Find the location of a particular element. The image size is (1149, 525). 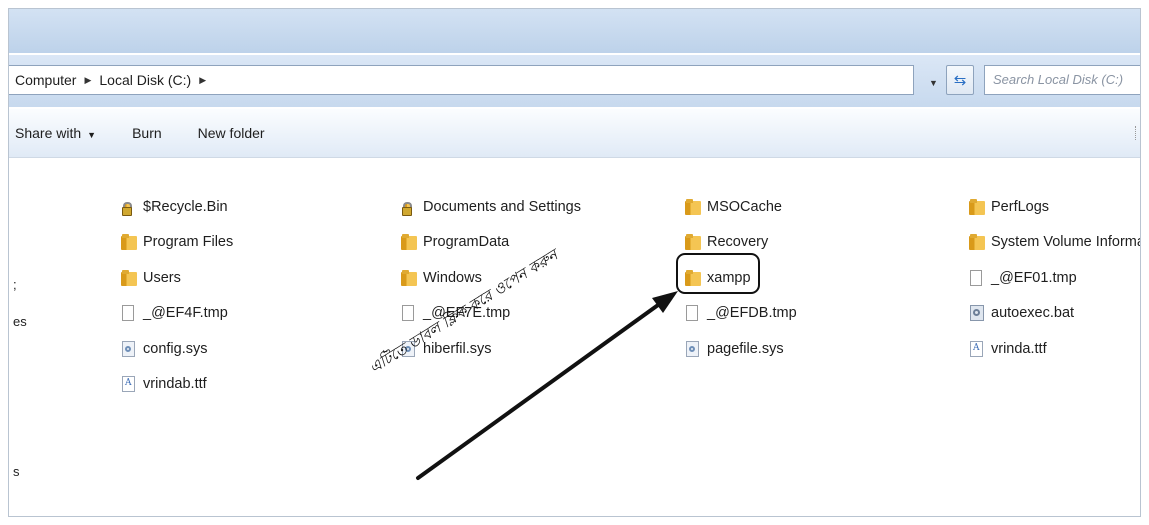

nav-item-fragment: es is located at coordinates (20, 321).